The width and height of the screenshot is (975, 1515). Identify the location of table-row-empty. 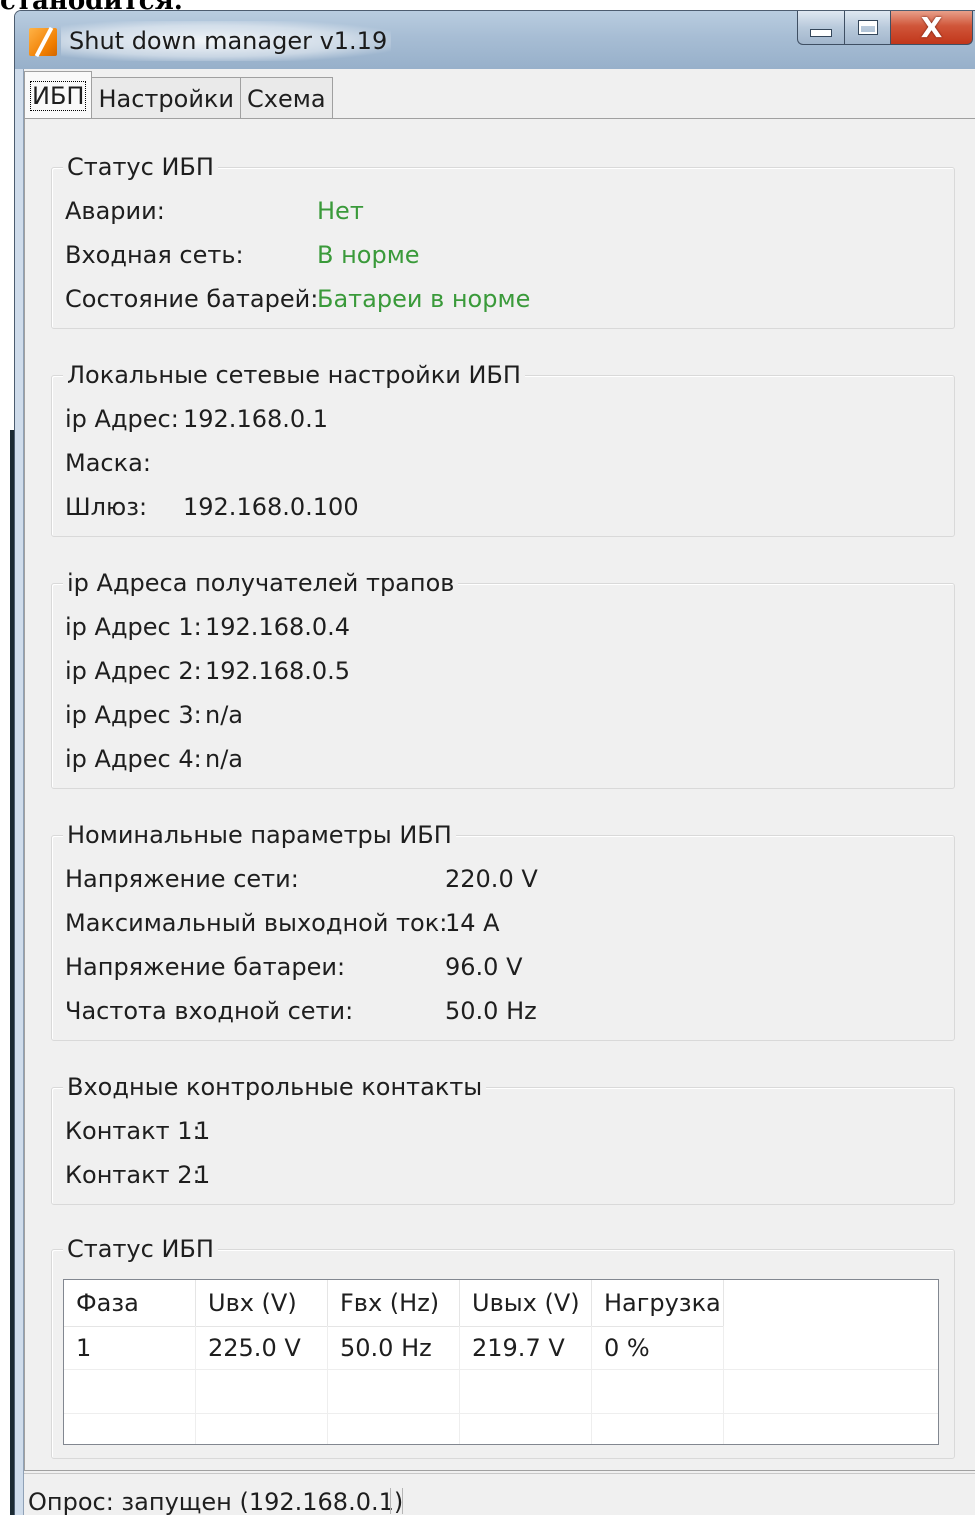
(501, 1429).